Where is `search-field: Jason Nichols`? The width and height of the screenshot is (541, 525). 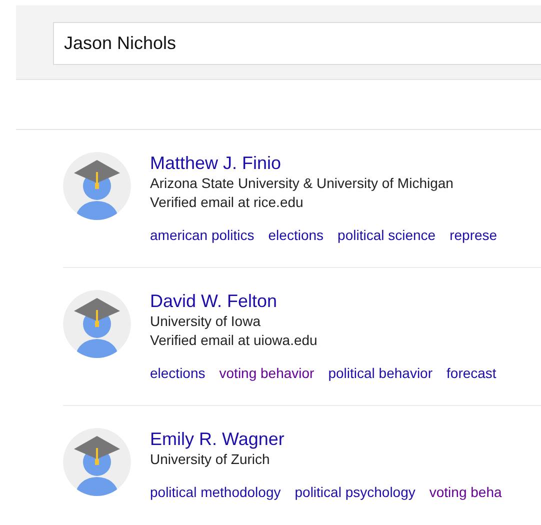
search-field: Jason Nichols is located at coordinates (297, 43).